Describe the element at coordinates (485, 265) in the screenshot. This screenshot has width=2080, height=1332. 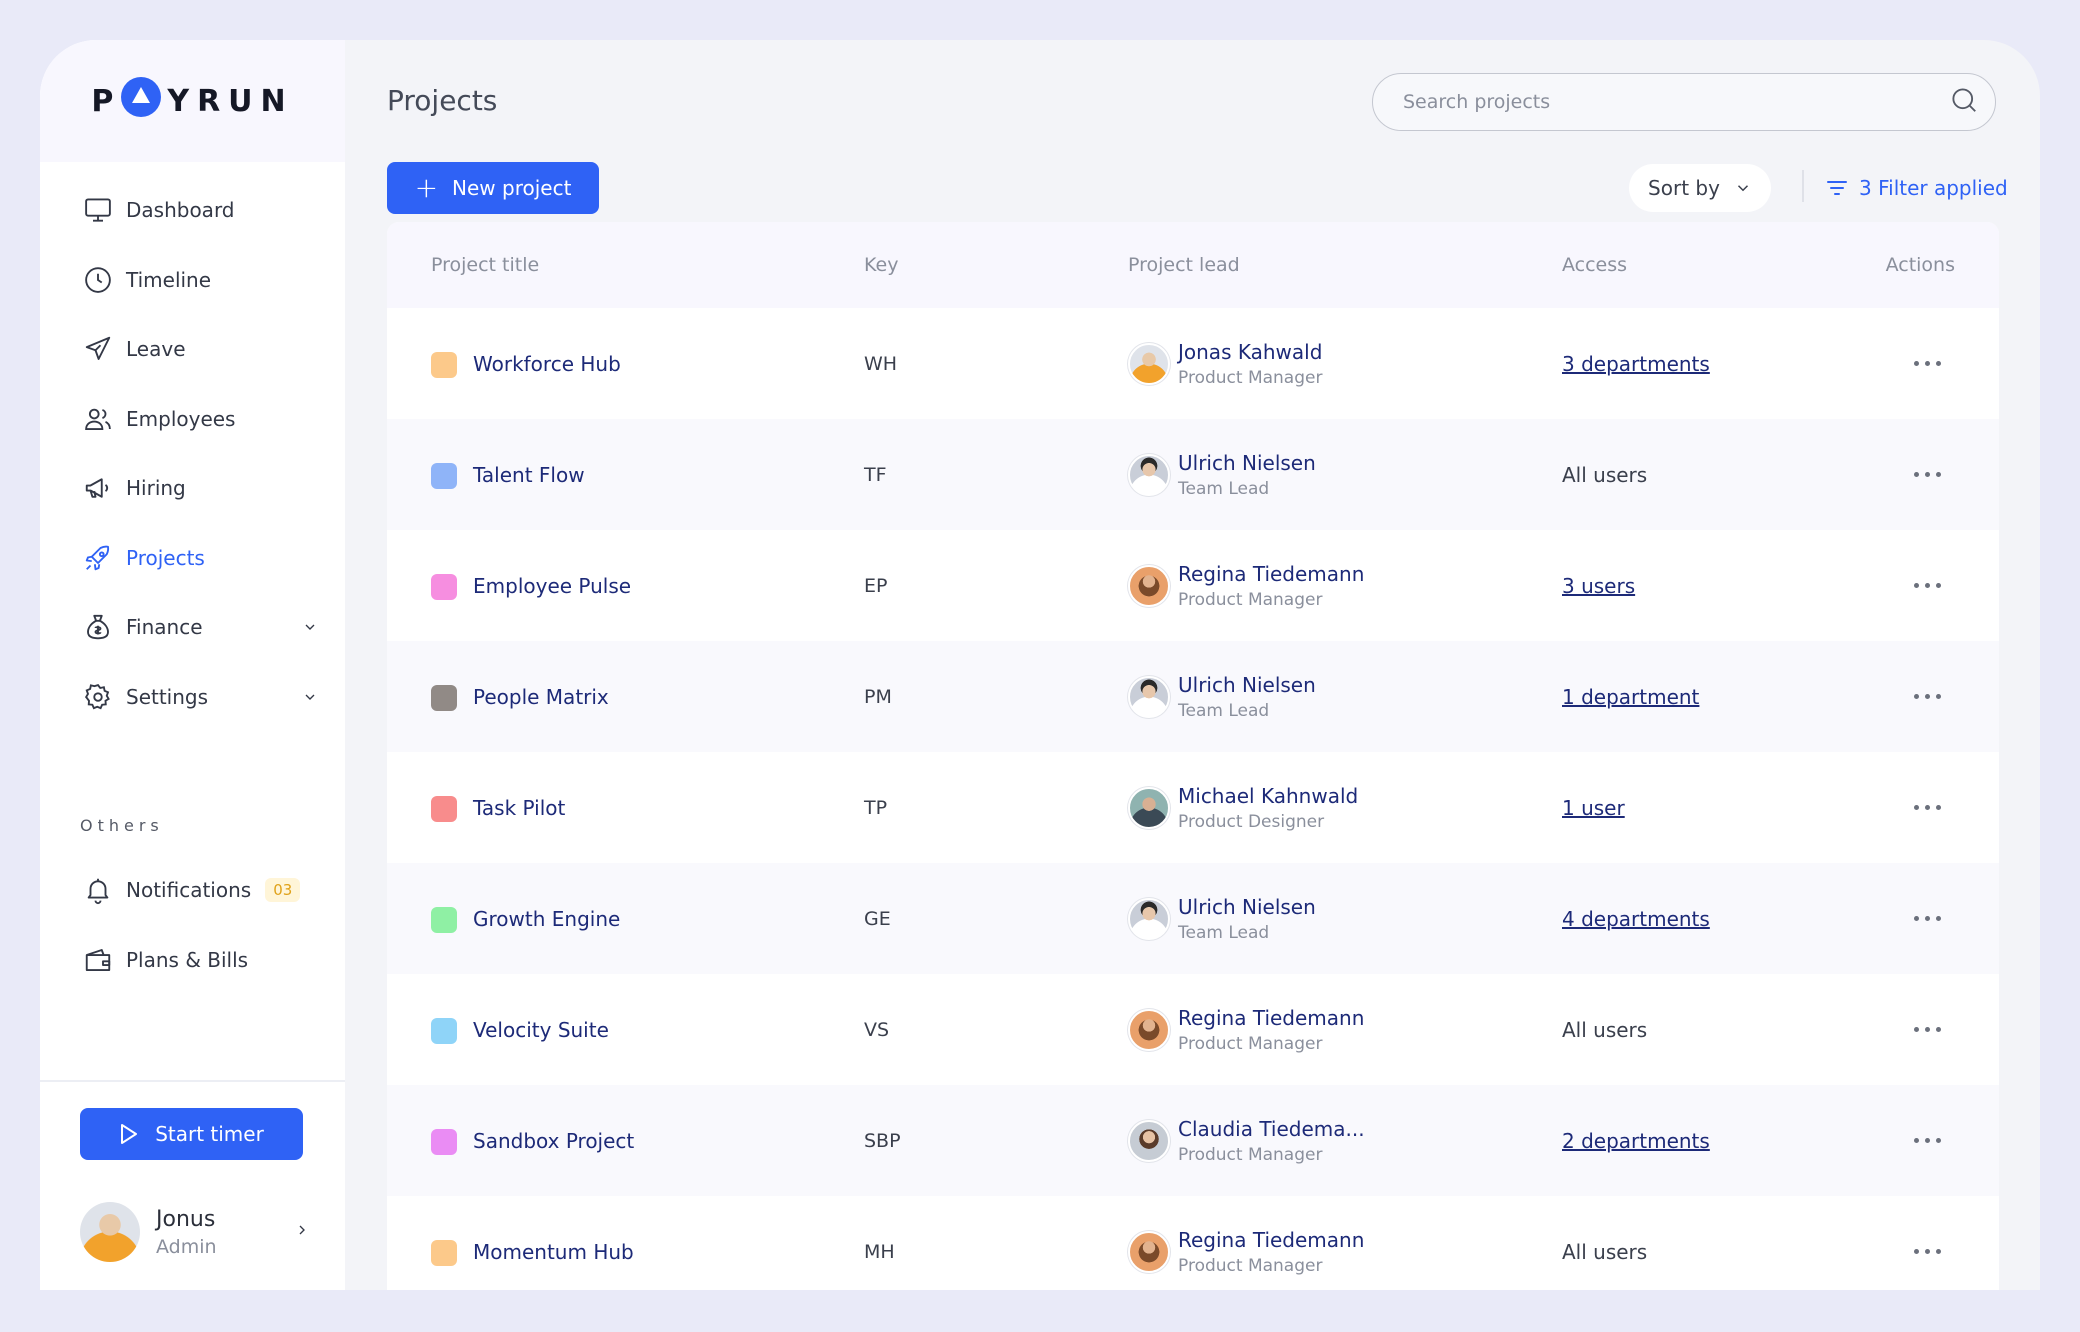
I see `column-header-title: Project title` at that location.